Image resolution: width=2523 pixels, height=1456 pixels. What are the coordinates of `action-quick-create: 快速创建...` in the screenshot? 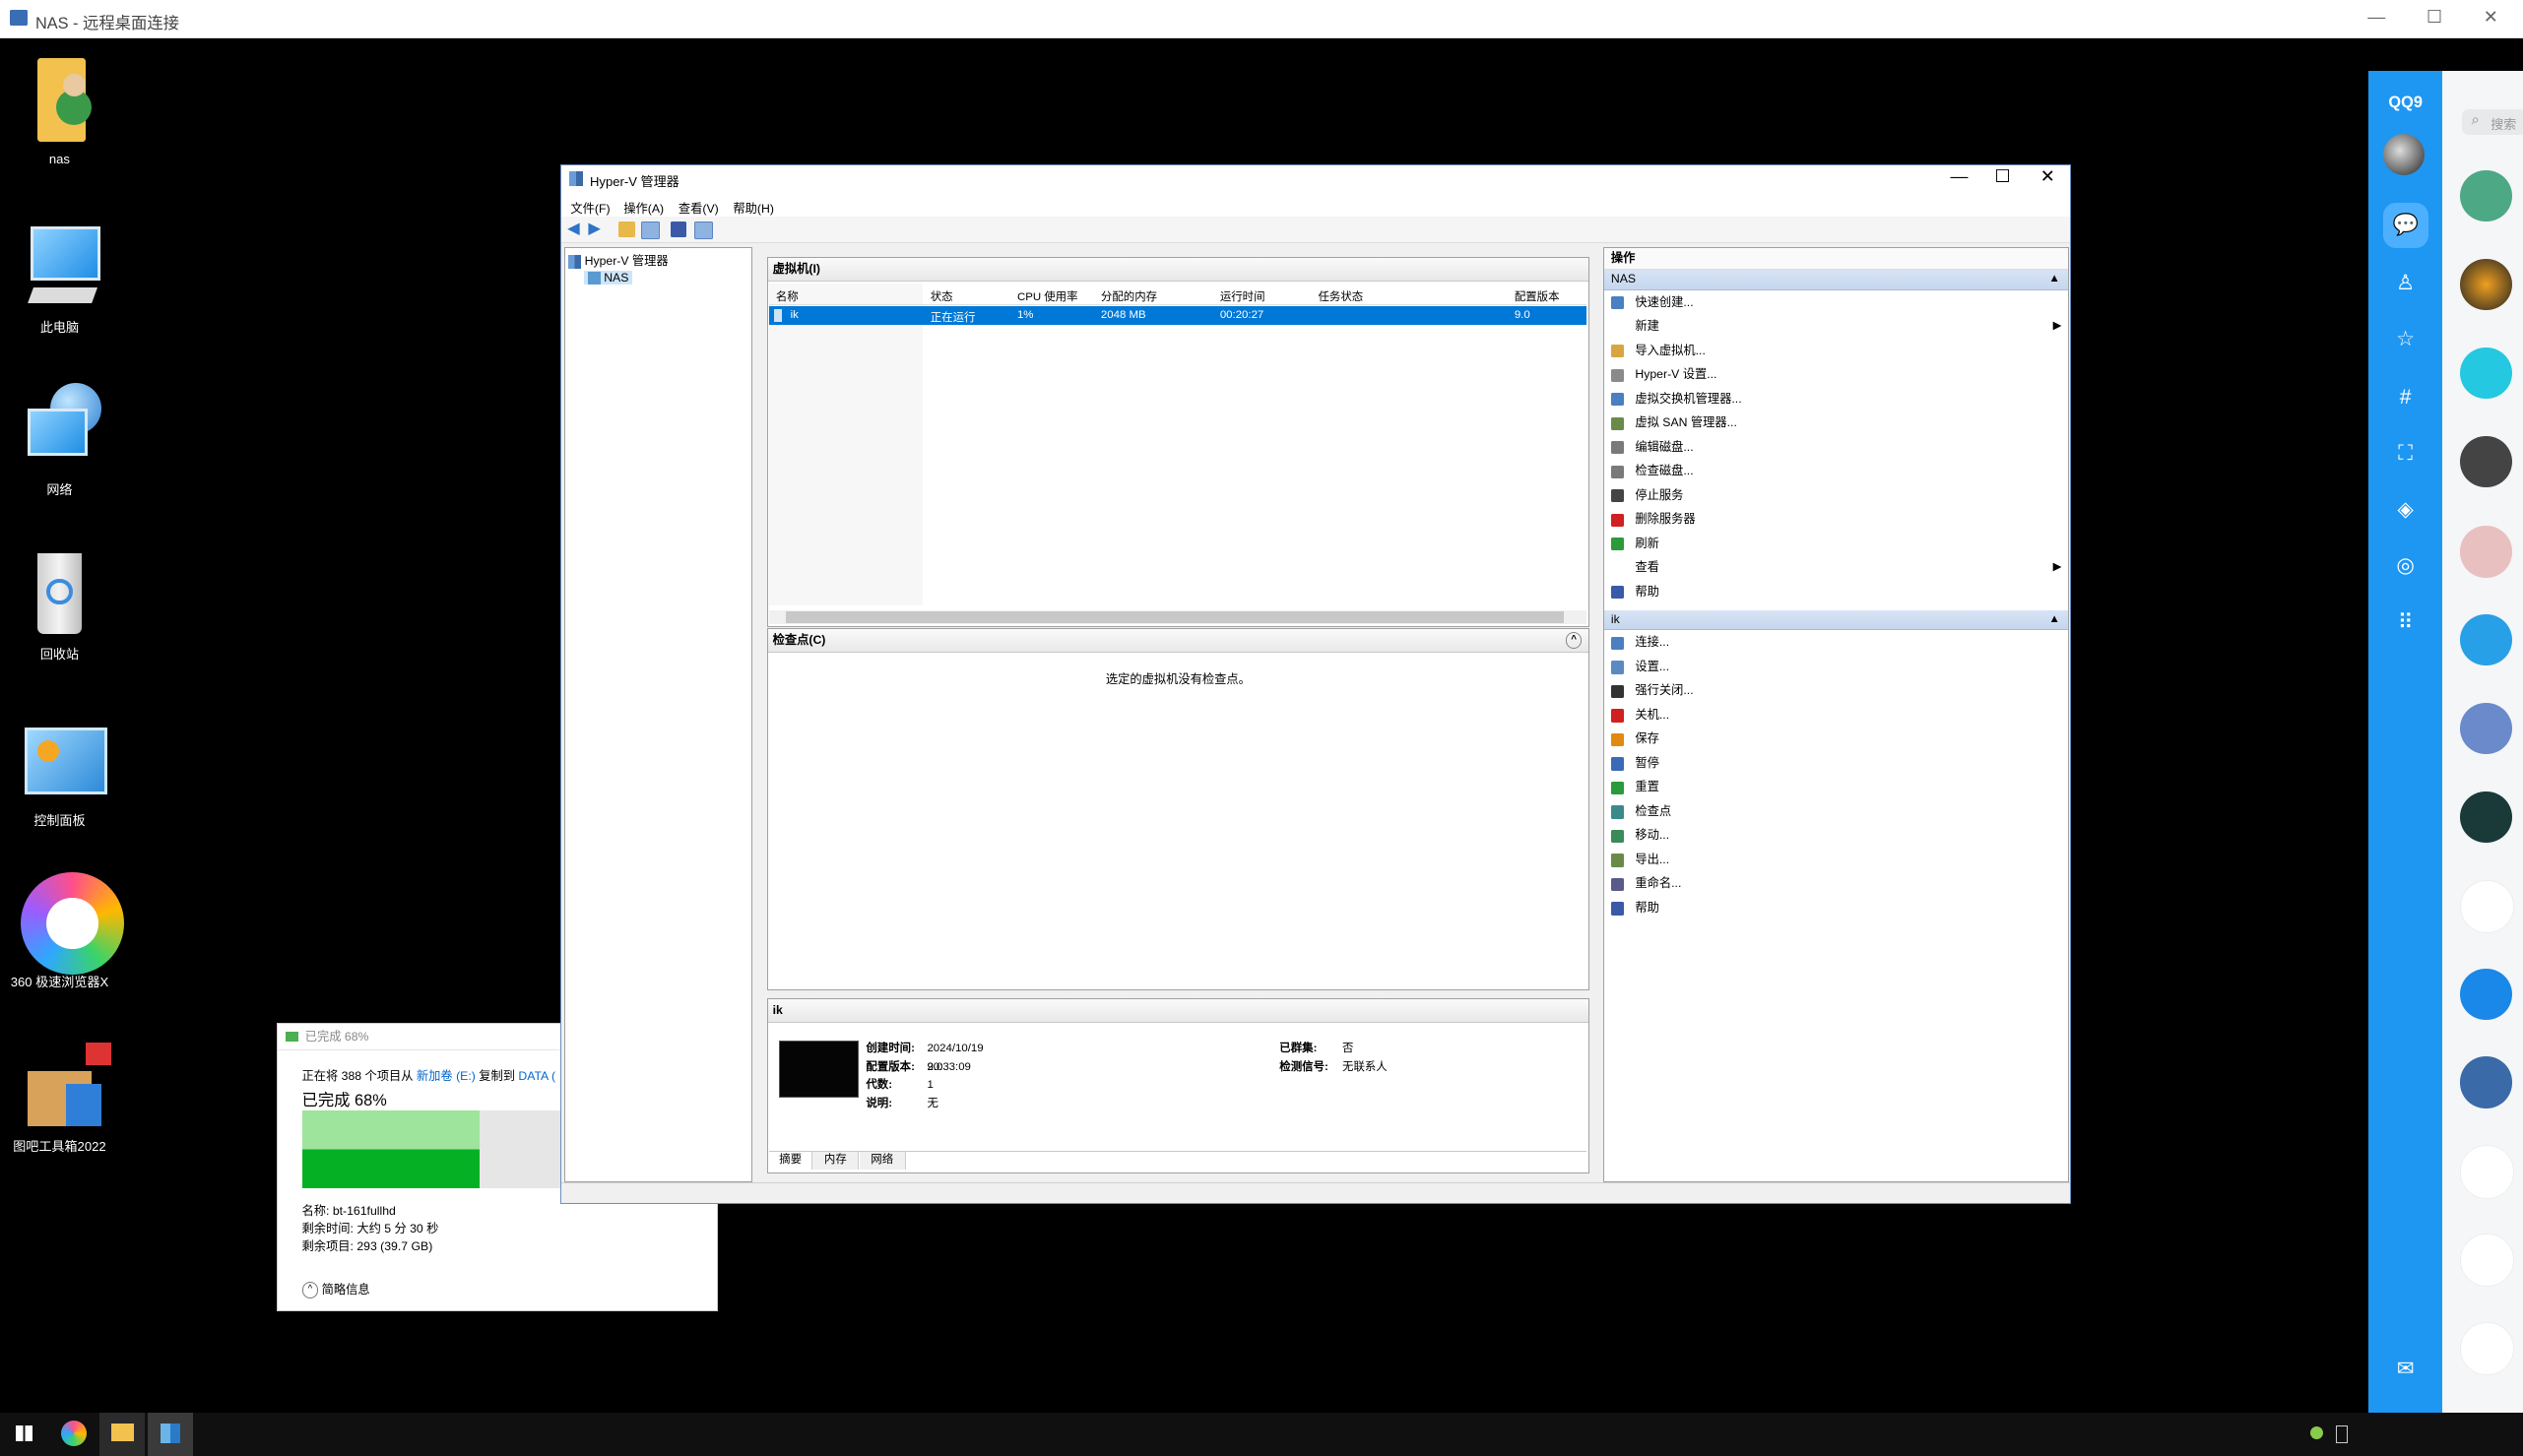 It's located at (1836, 302).